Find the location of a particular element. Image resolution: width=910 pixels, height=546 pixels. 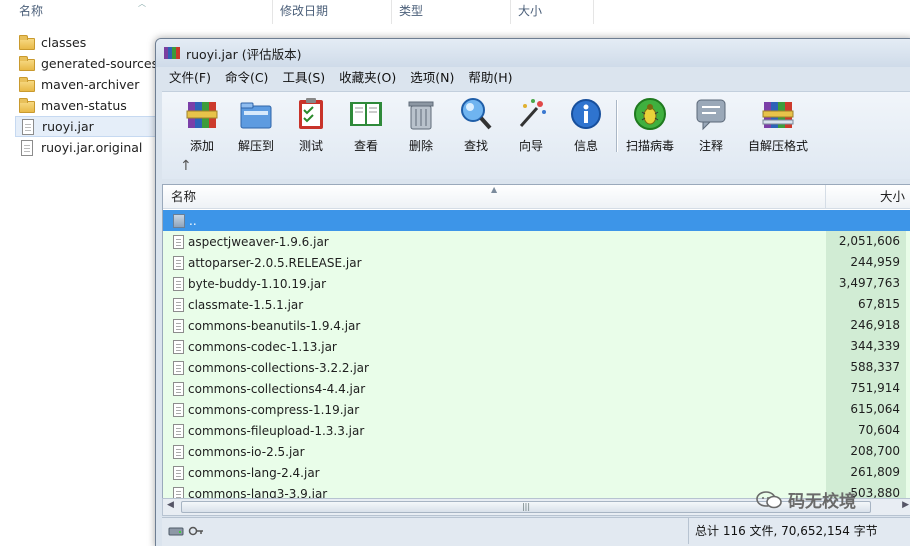

explorer-item-ruoyi-jar: ruoyi.jar is located at coordinates (86, 126).